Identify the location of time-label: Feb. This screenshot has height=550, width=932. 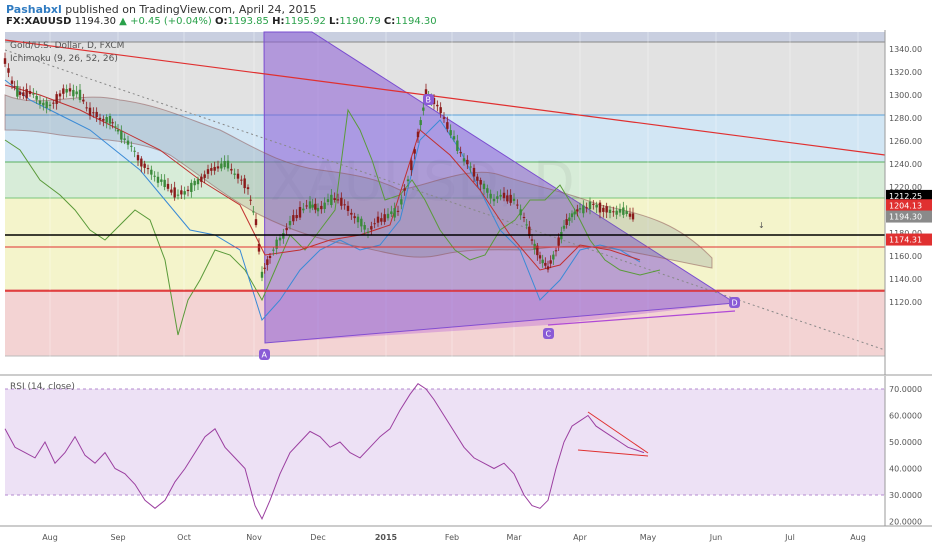
(452, 537).